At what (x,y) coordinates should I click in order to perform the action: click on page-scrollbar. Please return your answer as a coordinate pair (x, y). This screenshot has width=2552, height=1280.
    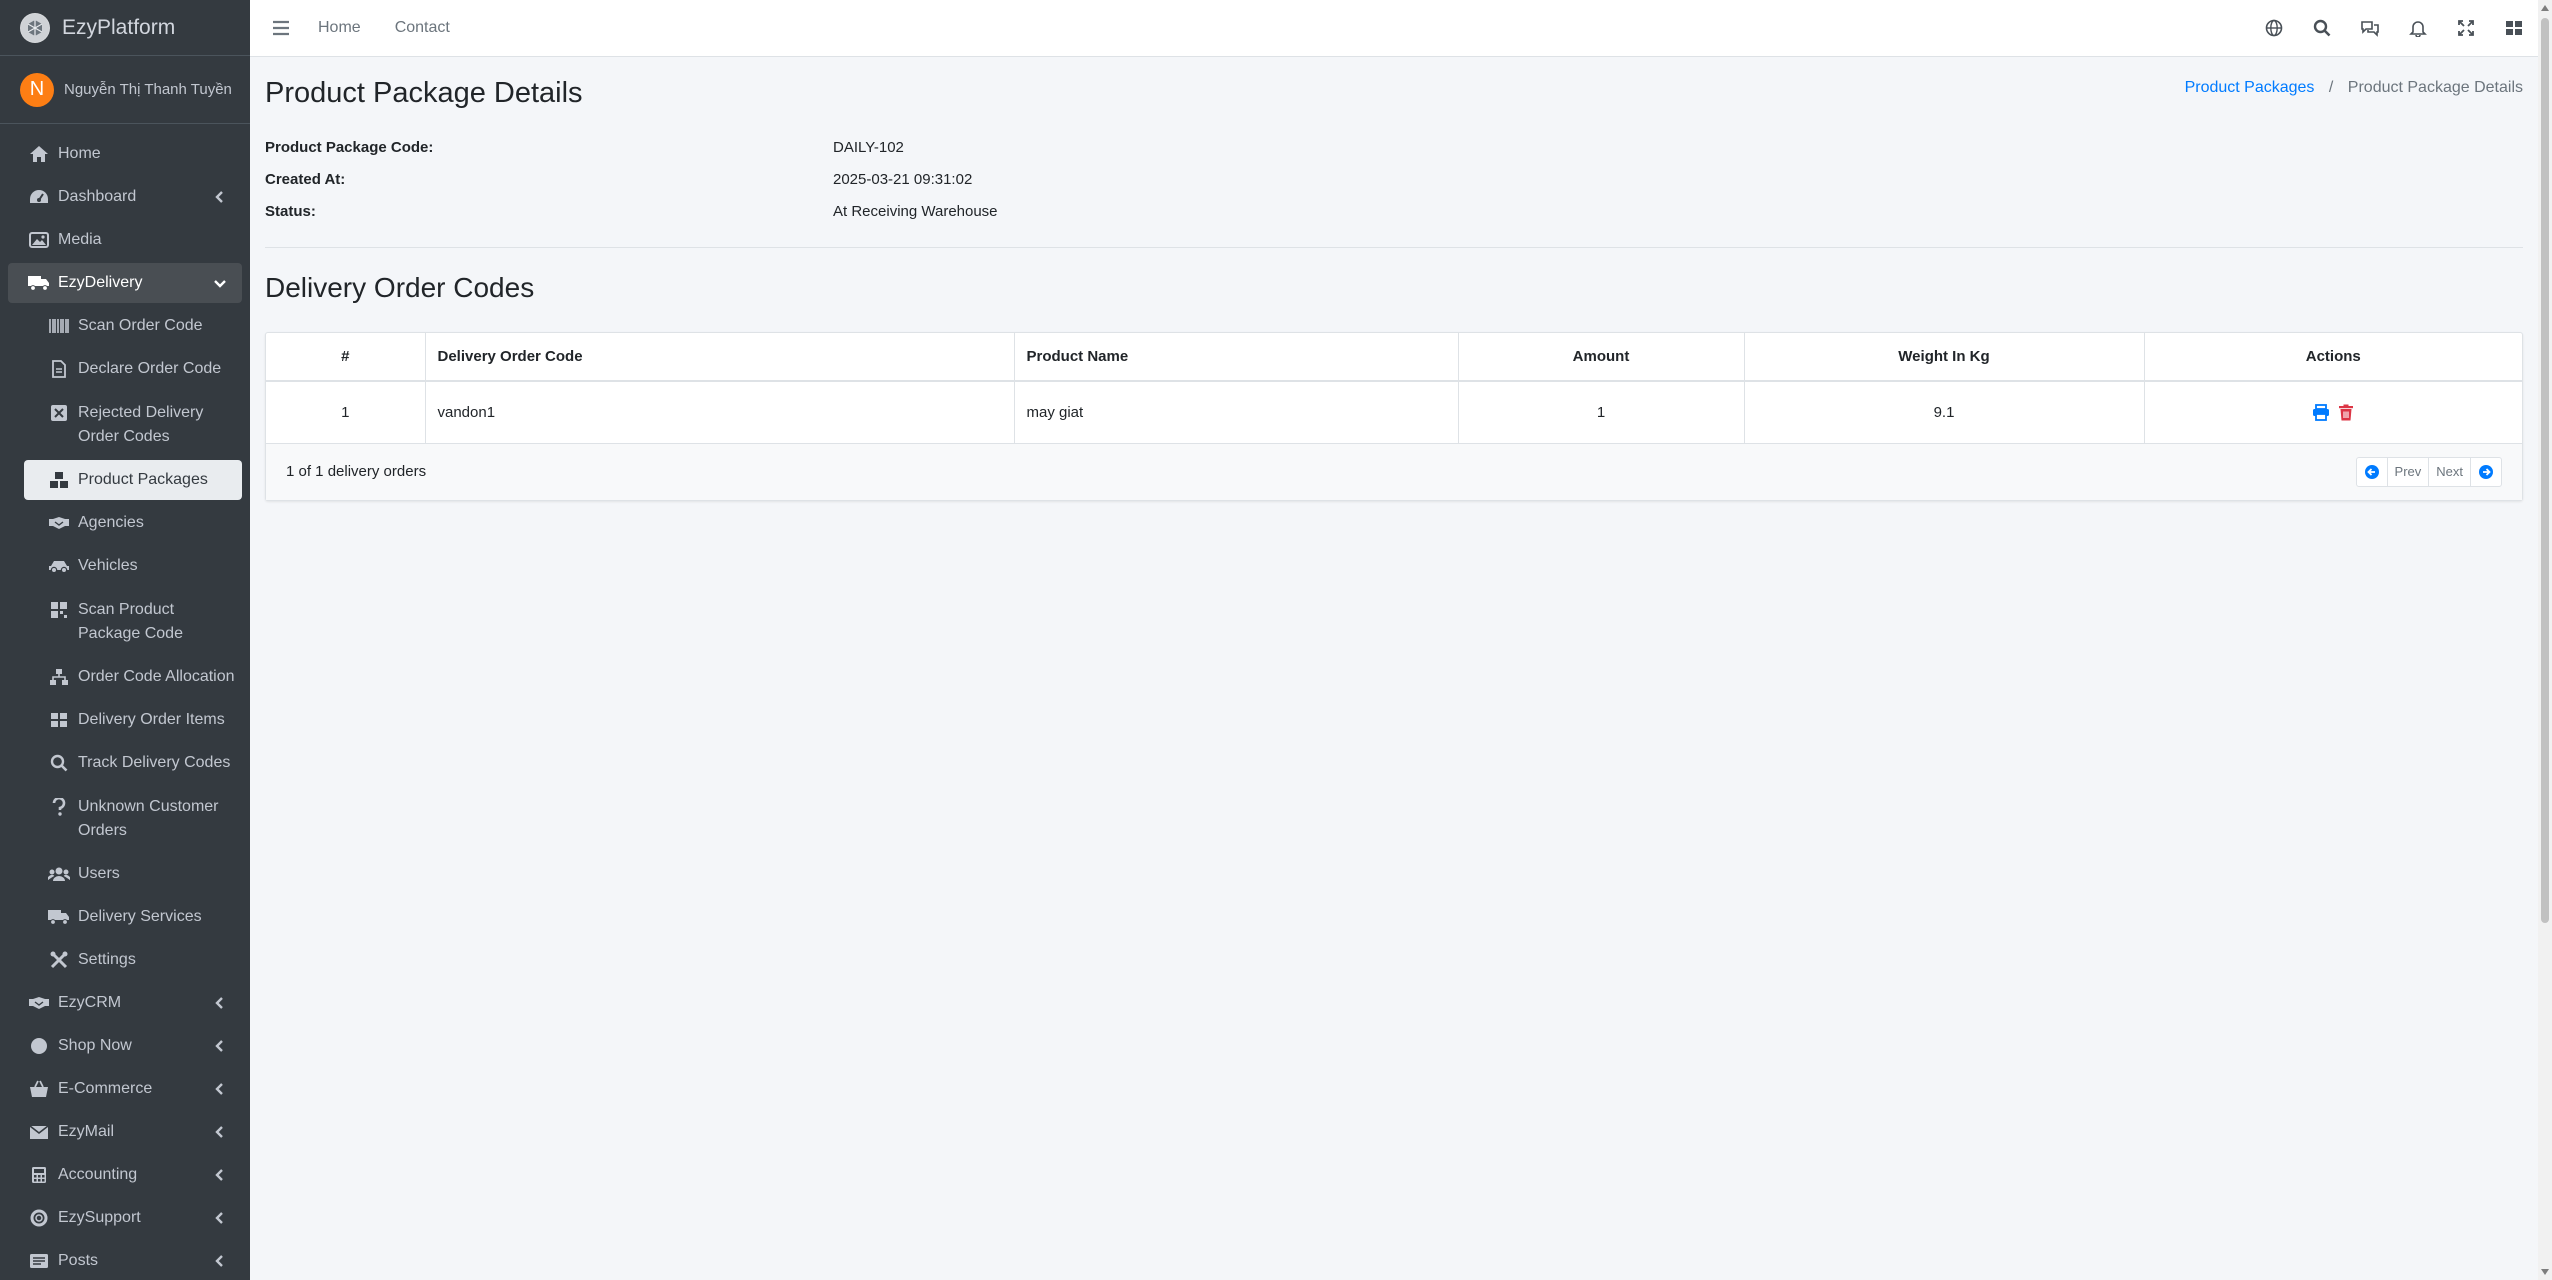
    Looking at the image, I should click on (2545, 640).